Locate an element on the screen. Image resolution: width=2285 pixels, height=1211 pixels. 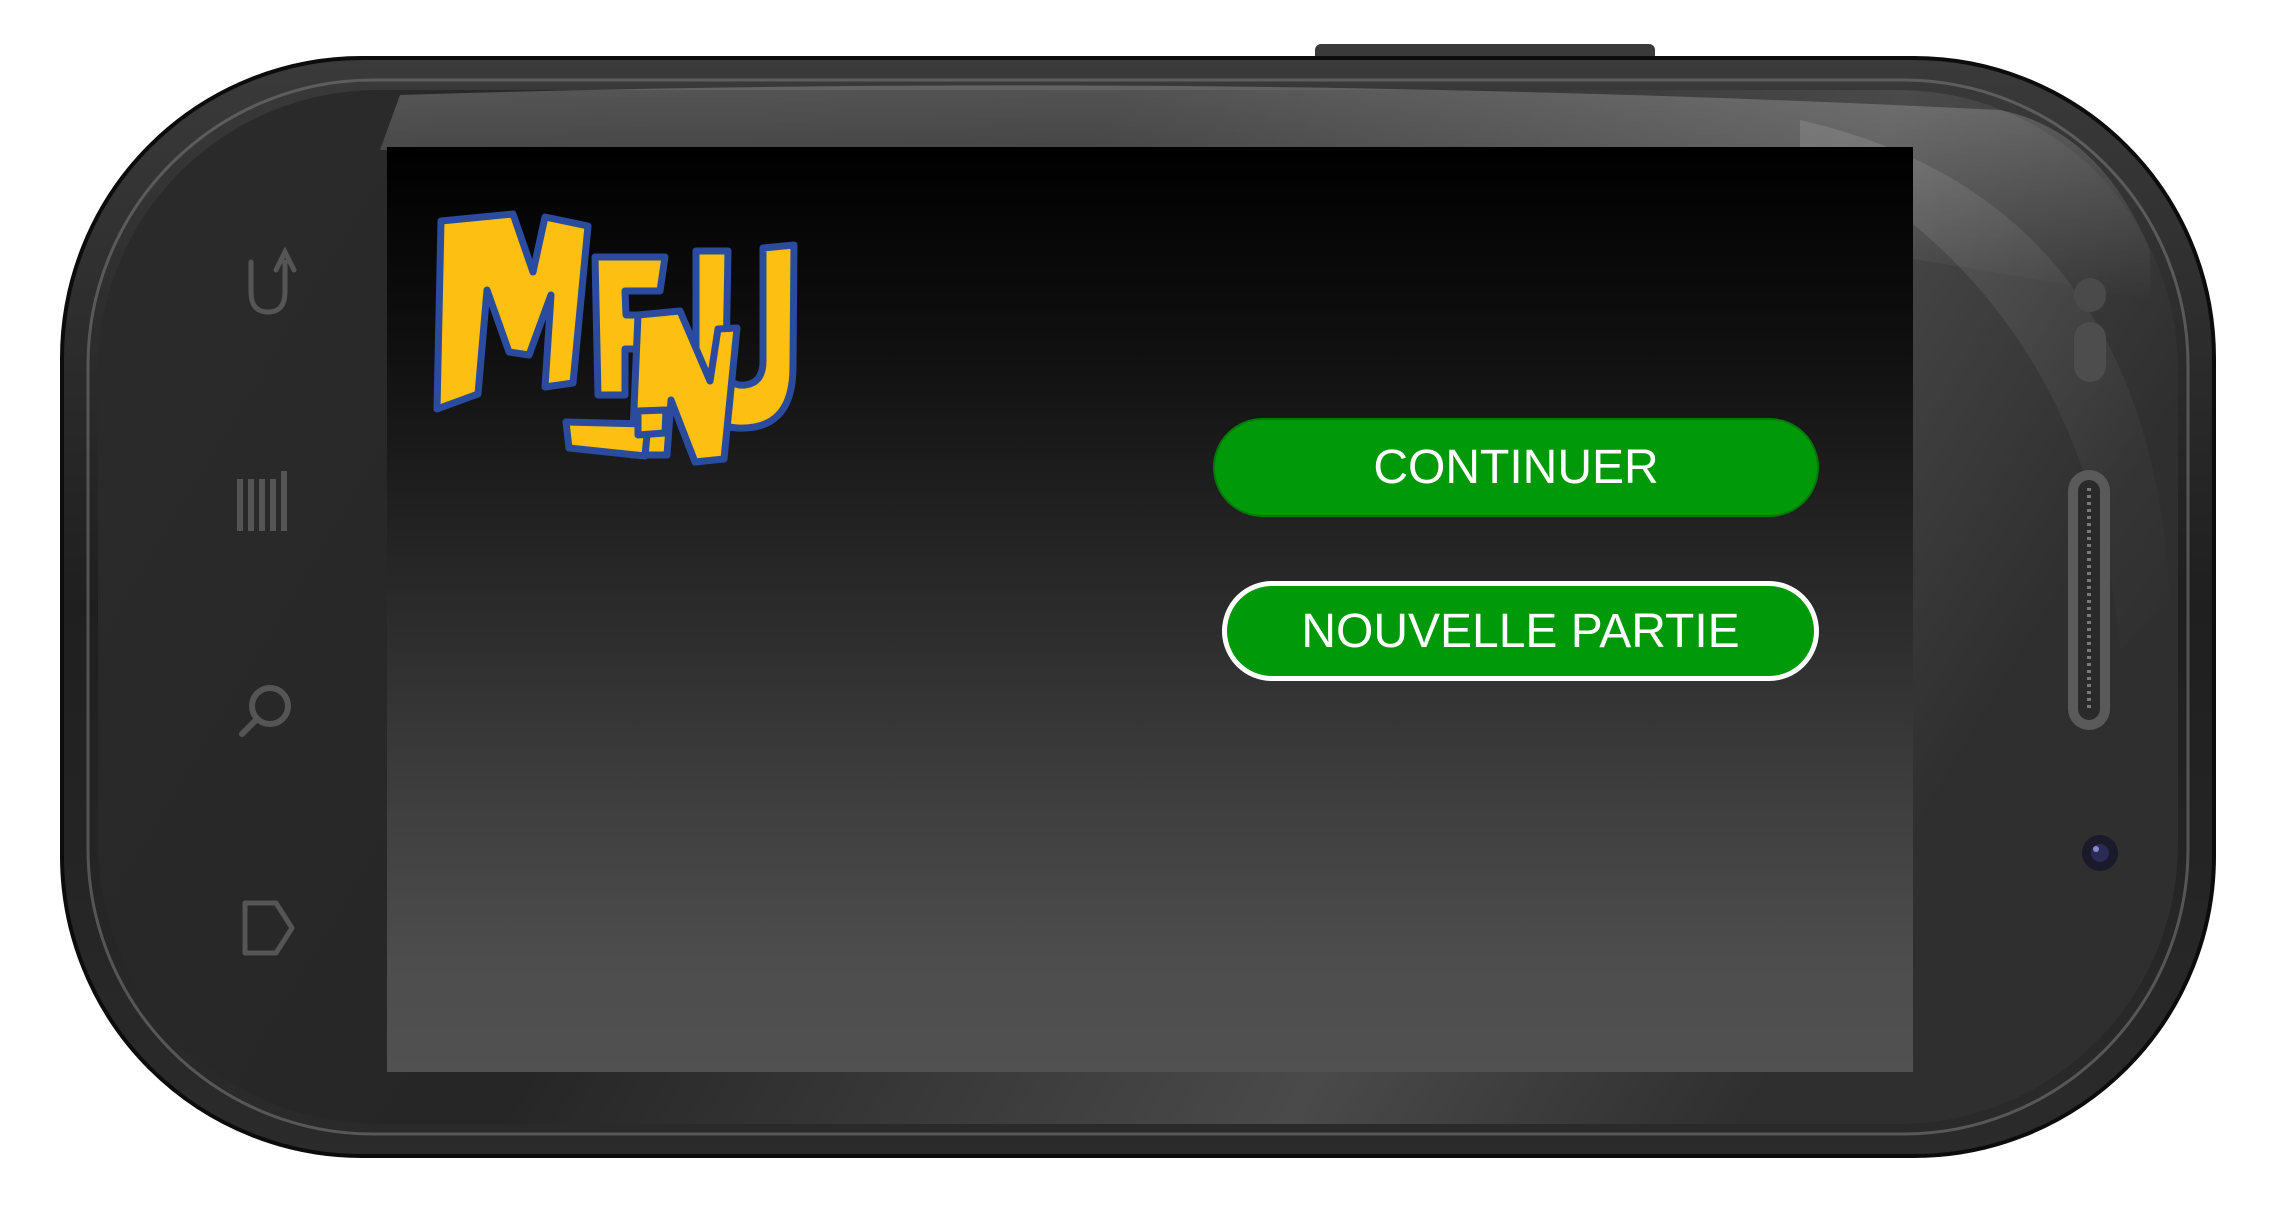
menu-logo is located at coordinates (615, 338).